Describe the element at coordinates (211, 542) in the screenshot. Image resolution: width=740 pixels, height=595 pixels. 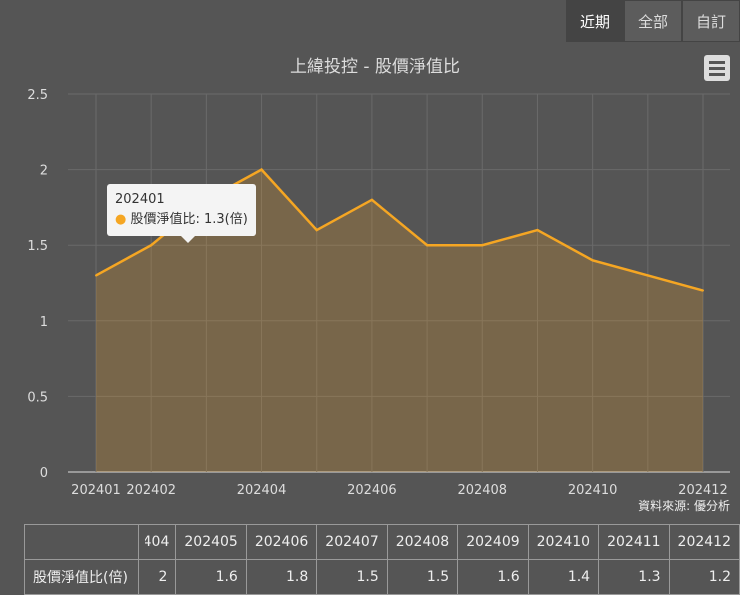
I see `table-header-cell: 202405` at that location.